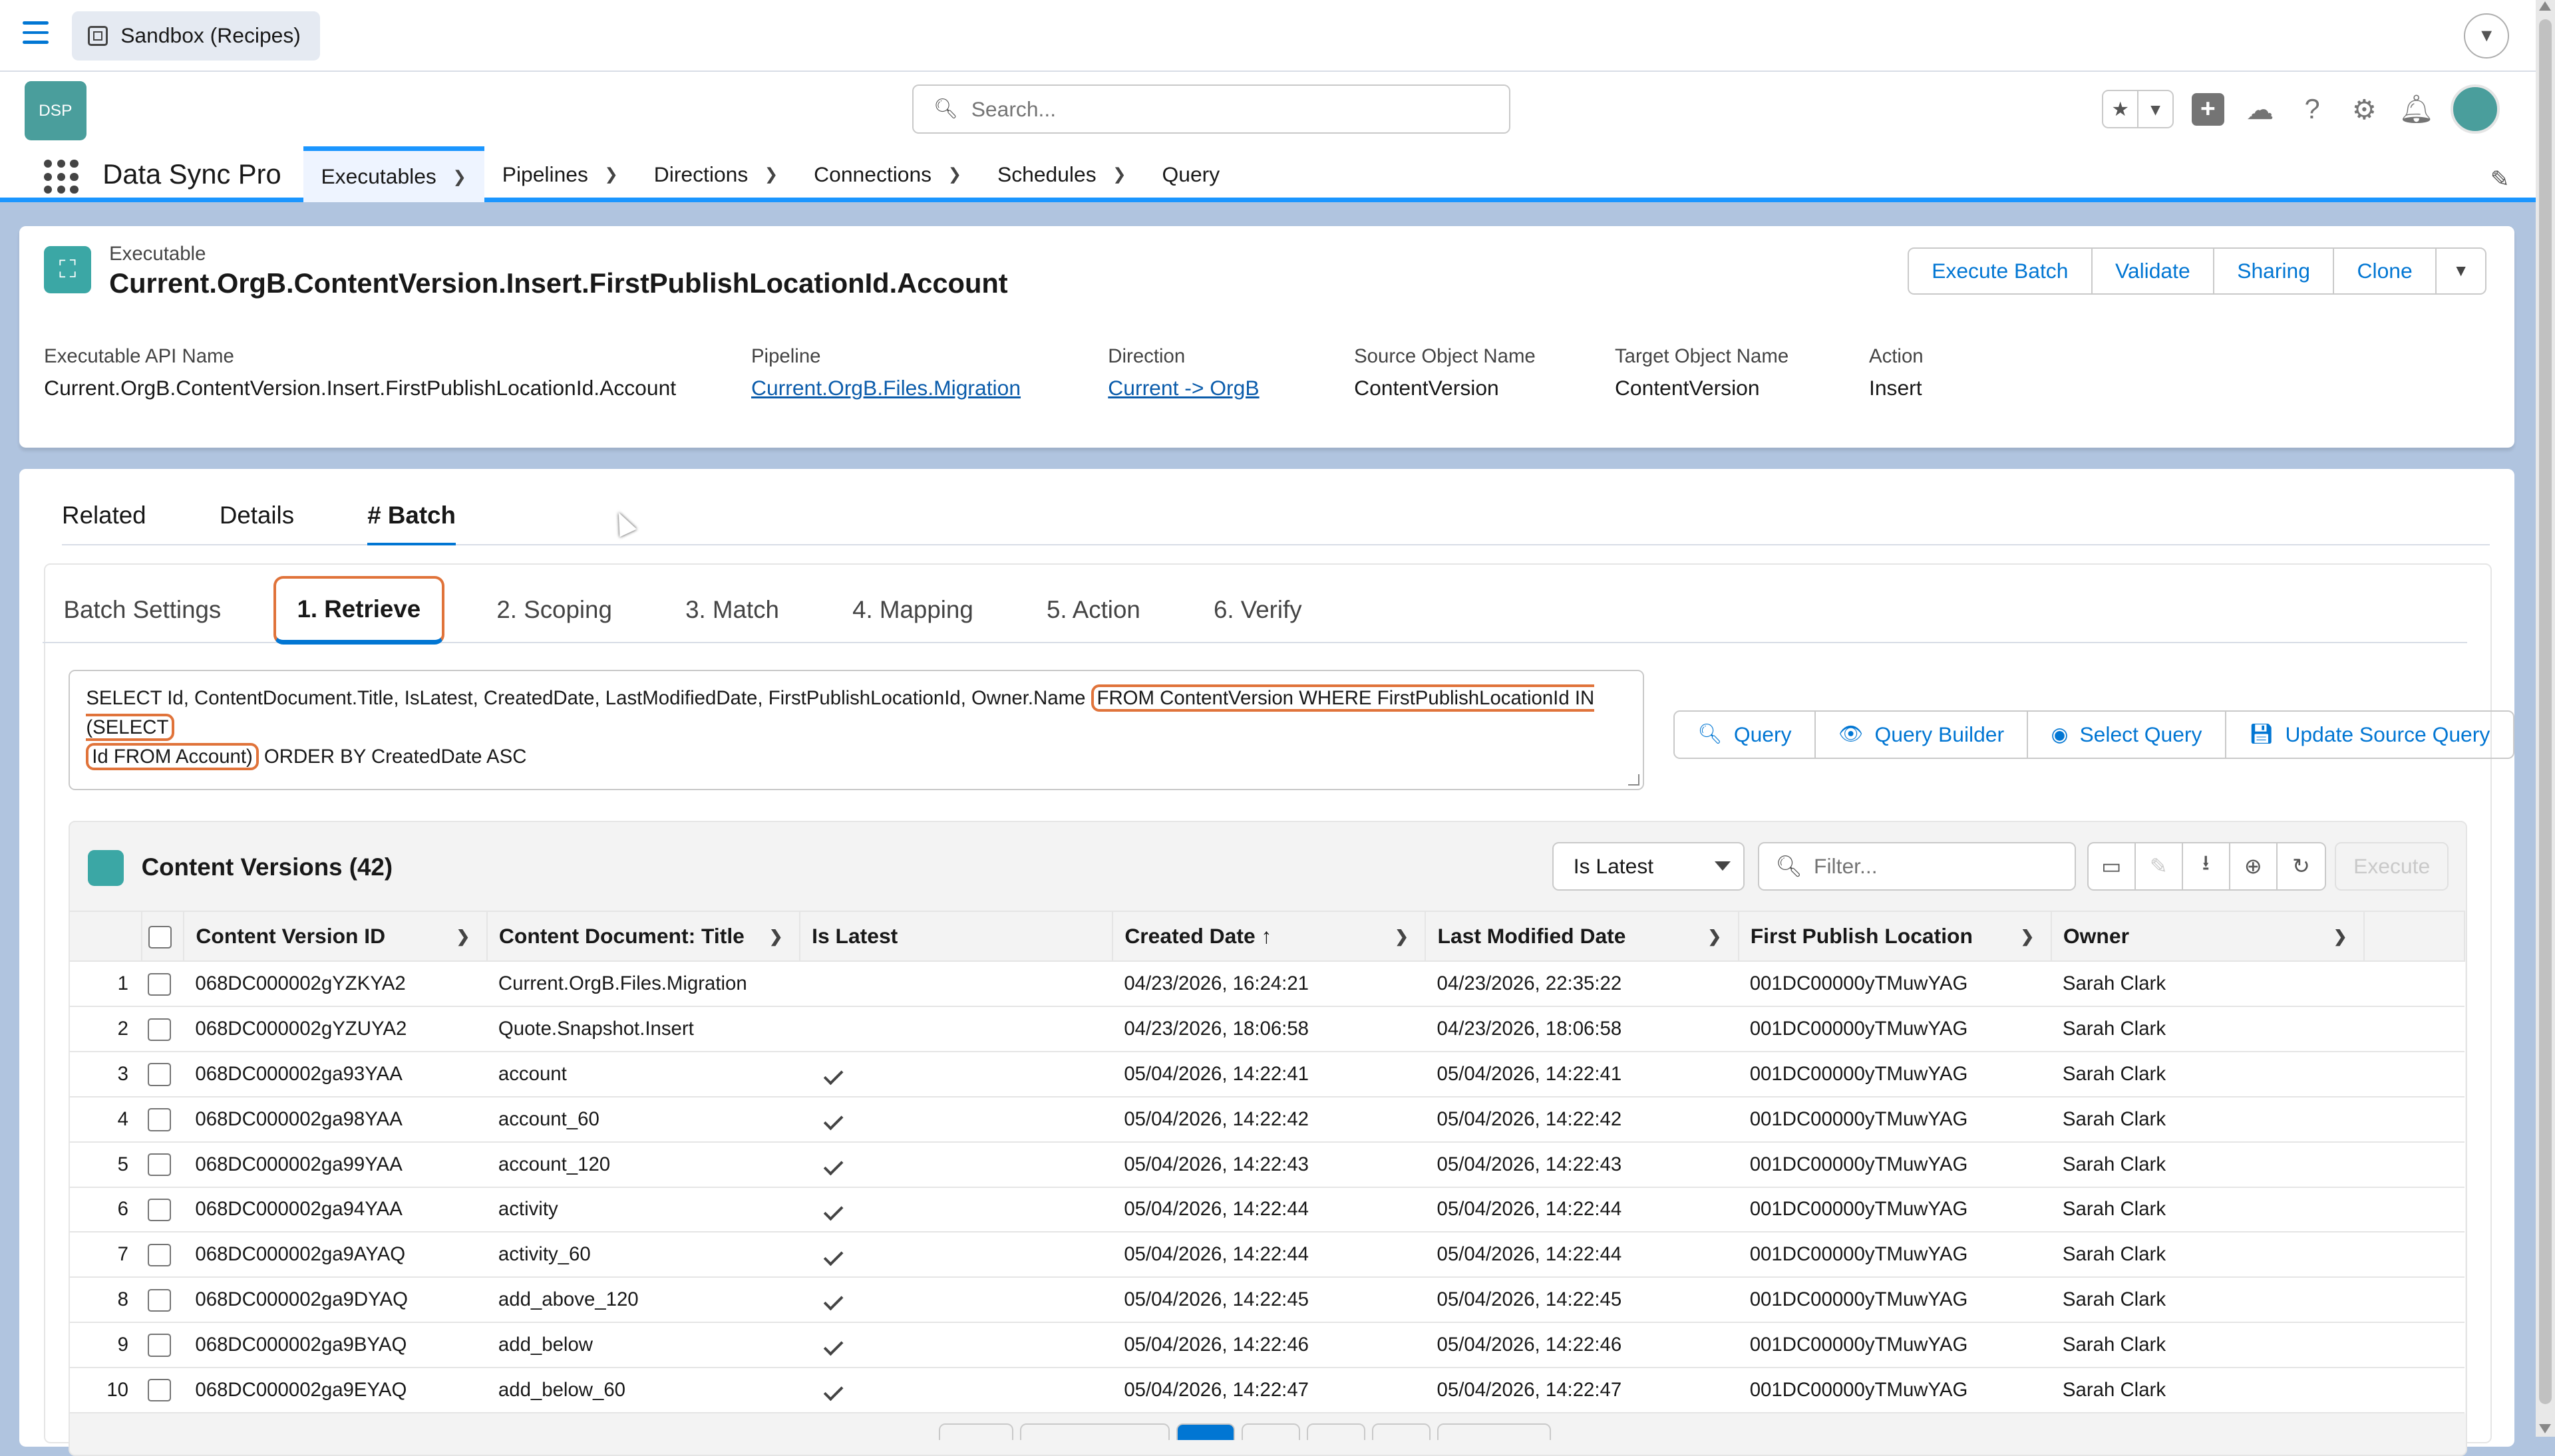 This screenshot has height=1456, width=2555. I want to click on global-actions-icon: +, so click(2208, 109).